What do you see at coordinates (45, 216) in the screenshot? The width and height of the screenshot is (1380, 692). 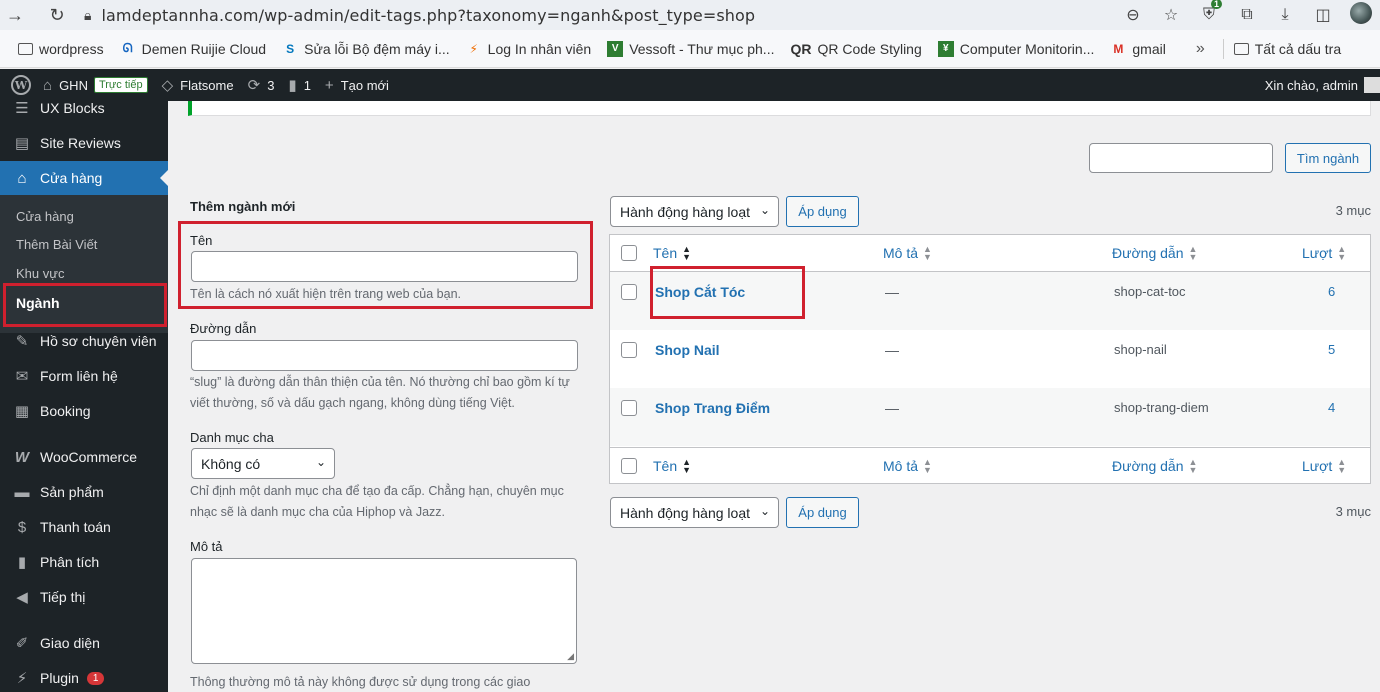 I see `submenu-cua-hang-all: Cửa hàng` at bounding box center [45, 216].